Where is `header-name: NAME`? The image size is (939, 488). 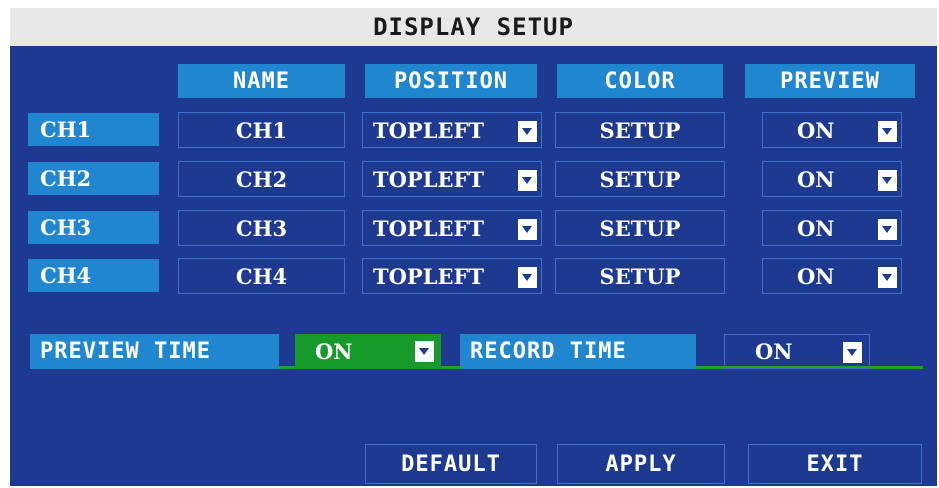
header-name: NAME is located at coordinates (261, 81).